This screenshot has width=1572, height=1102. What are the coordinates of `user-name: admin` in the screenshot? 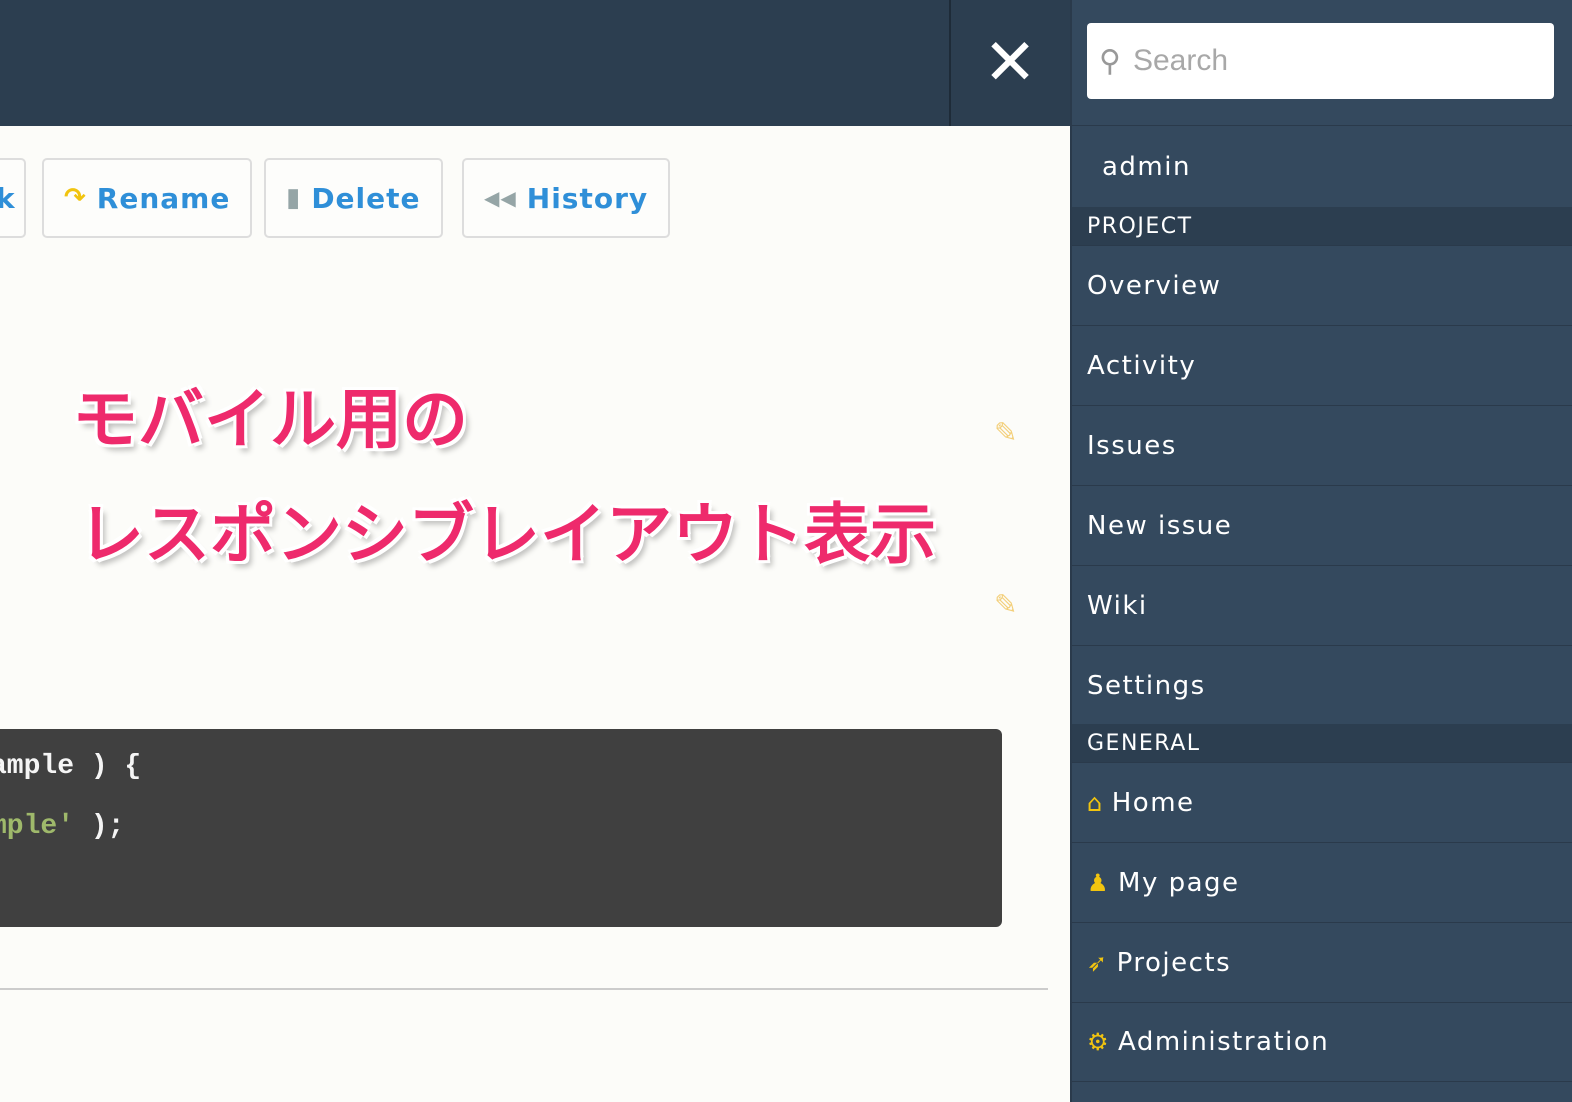 It's located at (1146, 166).